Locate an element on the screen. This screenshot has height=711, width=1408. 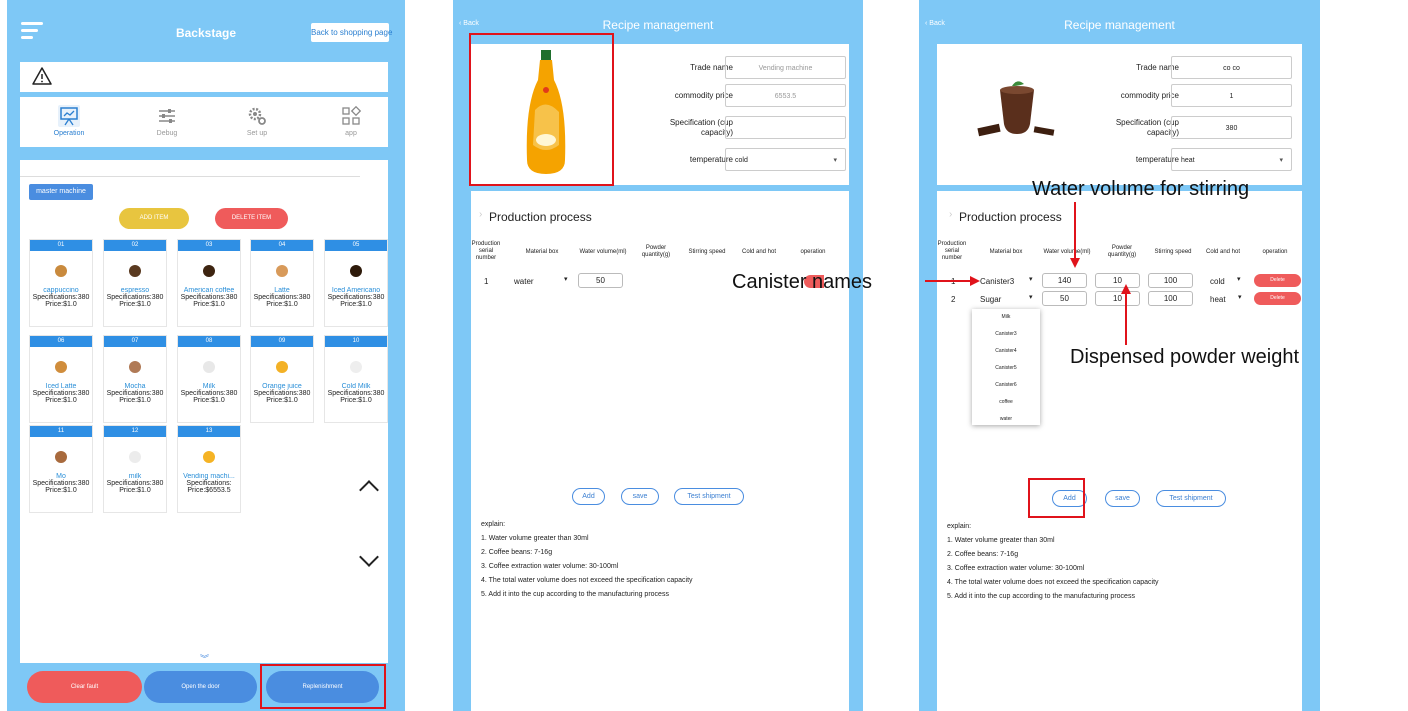
annotation-arrows is located at coordinates (1028, 273).